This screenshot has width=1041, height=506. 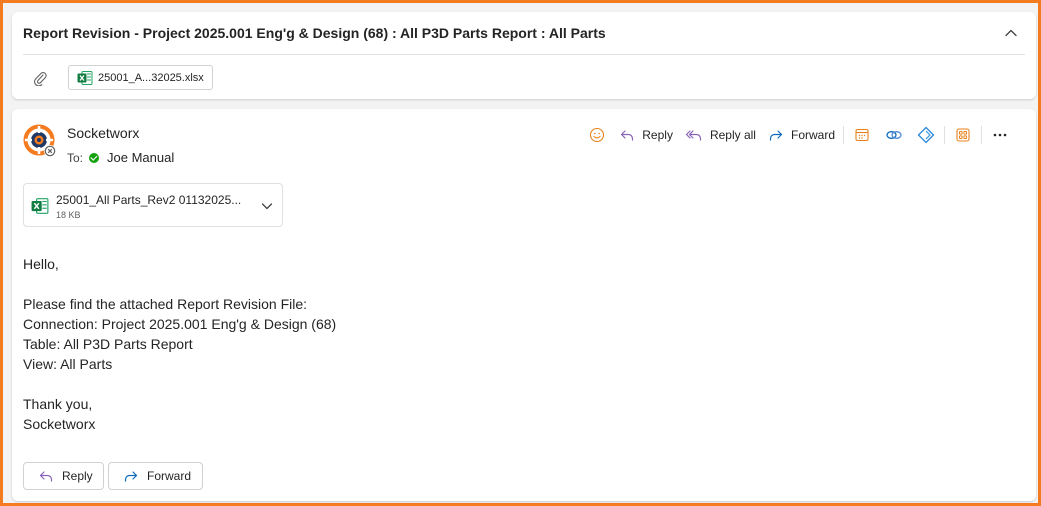 I want to click on link-icon, so click(x=894, y=135).